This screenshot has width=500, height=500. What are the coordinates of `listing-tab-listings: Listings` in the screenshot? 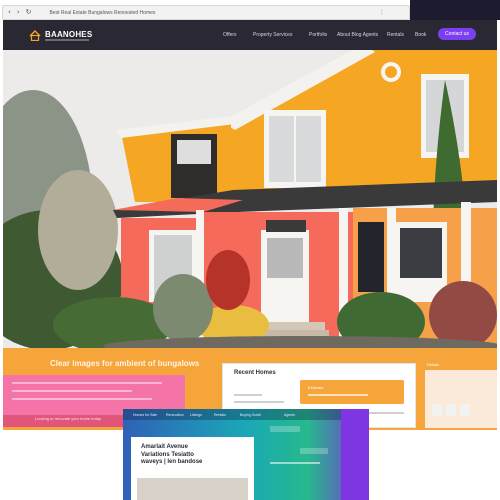 It's located at (196, 415).